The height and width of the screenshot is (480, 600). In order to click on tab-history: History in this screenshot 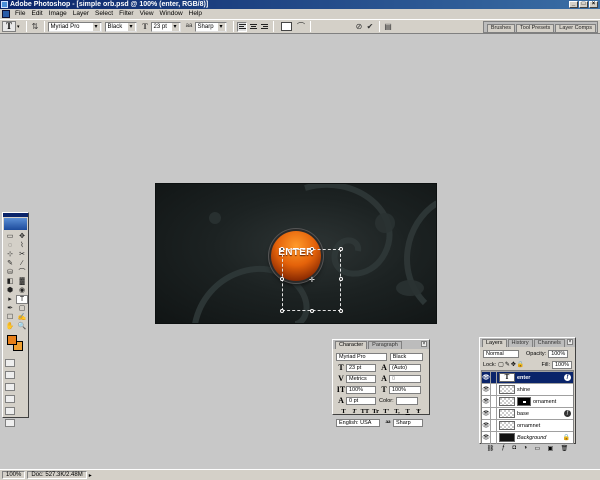, I will do `click(520, 343)`.